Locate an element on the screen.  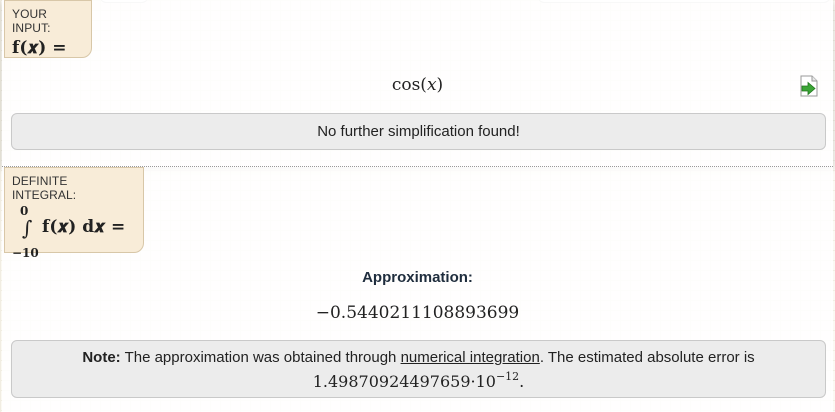
integral-label-title: DEFINITE INTEGRAL: is located at coordinates (44, 188).